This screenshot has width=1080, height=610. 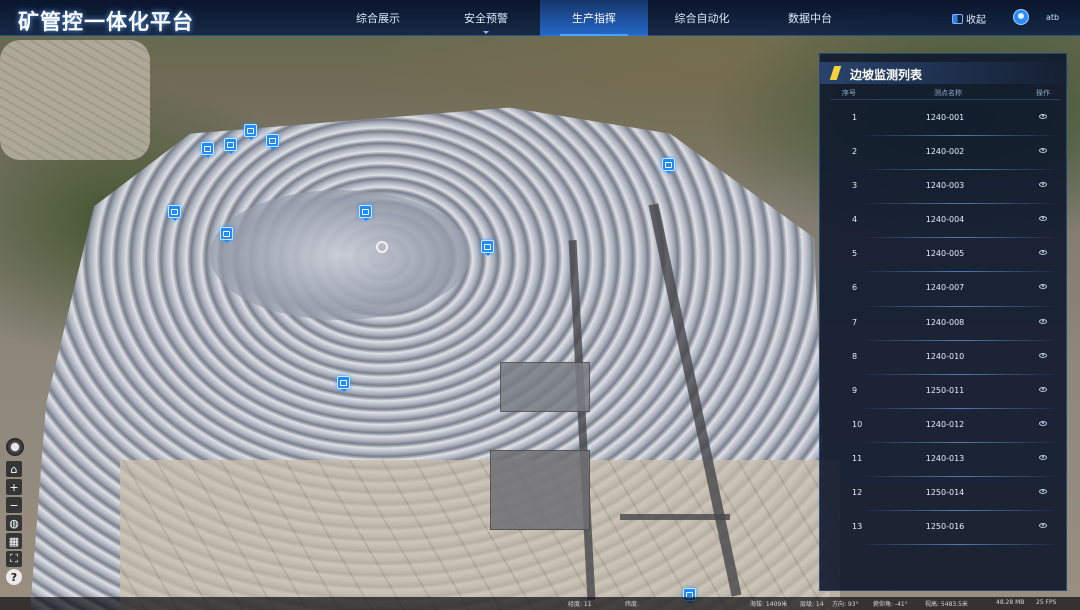 What do you see at coordinates (957, 18) in the screenshot?
I see `collapse-icon` at bounding box center [957, 18].